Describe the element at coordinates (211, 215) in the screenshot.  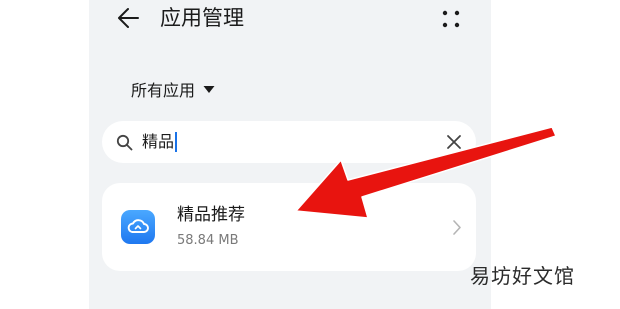
I see `app-name: 精品推荐` at that location.